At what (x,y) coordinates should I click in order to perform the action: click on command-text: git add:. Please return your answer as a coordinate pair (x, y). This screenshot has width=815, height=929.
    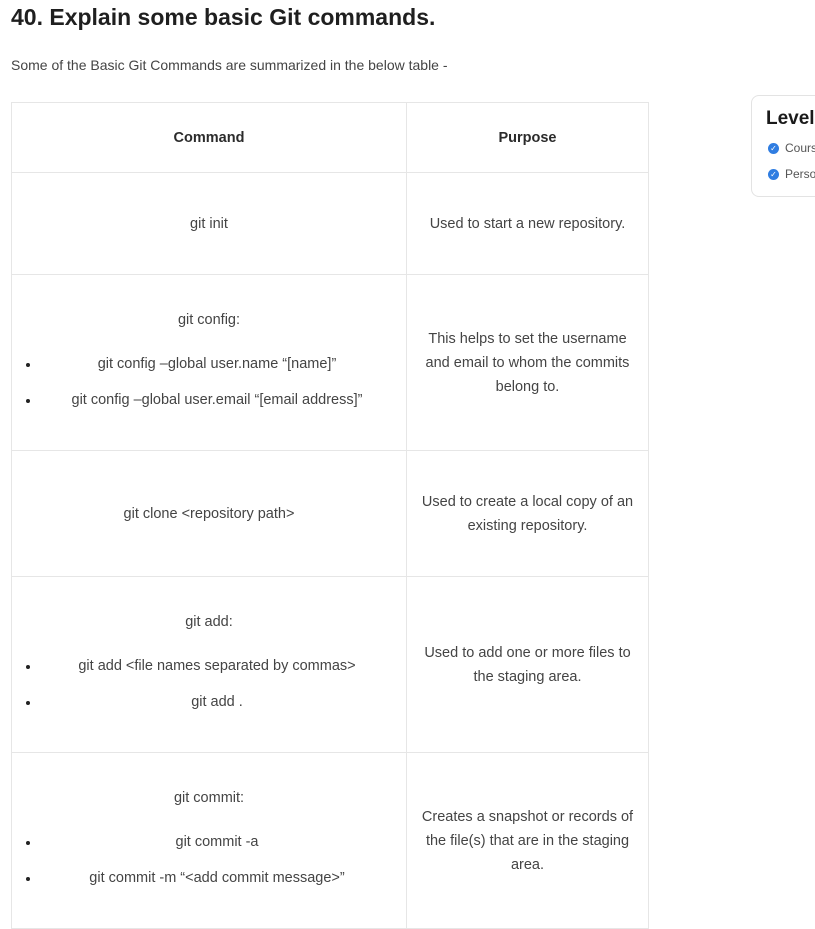
    Looking at the image, I should click on (209, 621).